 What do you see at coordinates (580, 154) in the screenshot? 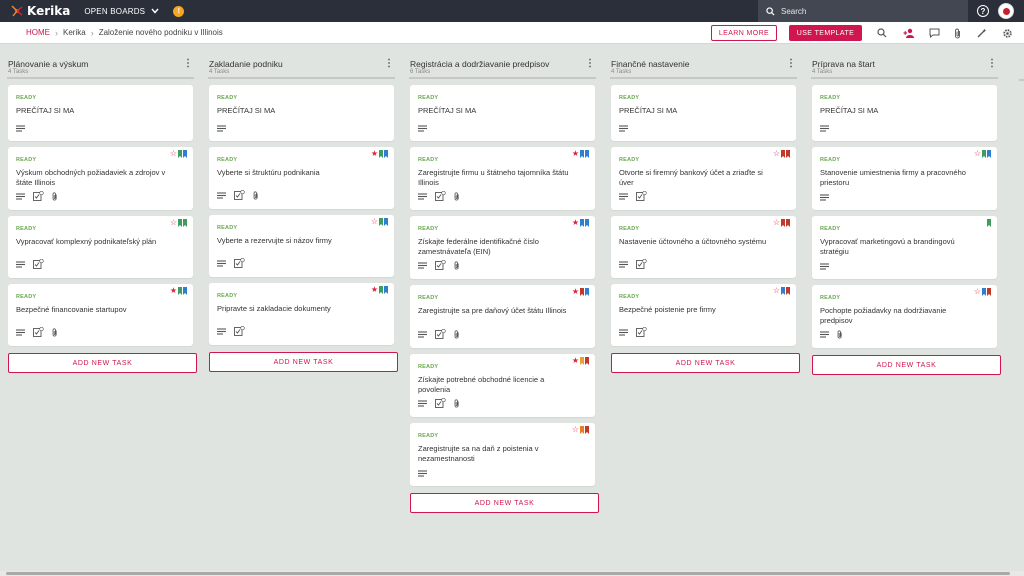
I see `card-flags: ★` at bounding box center [580, 154].